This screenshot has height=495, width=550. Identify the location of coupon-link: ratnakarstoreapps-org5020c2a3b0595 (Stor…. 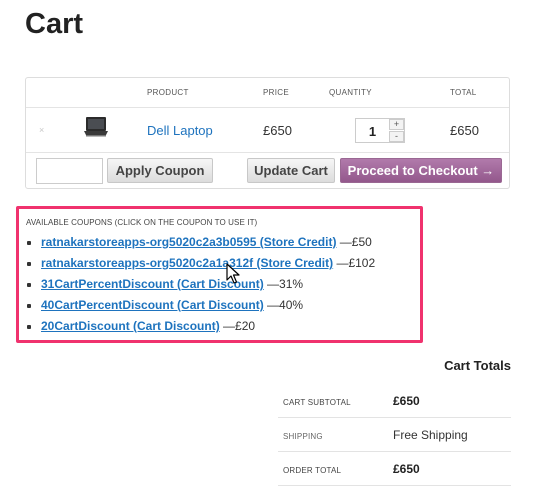
(188, 242).